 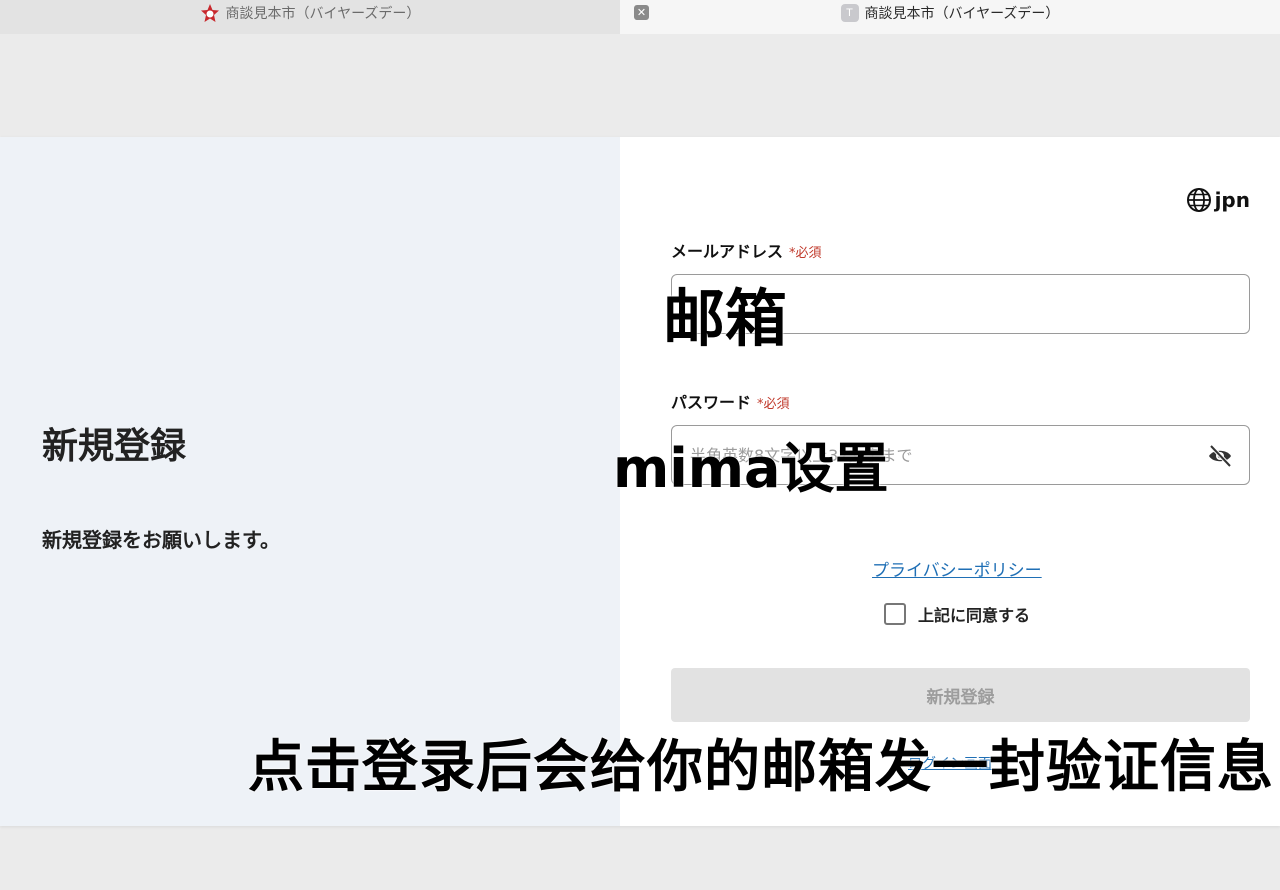 I want to click on privacy-policy-link: プライバシーポリシー, so click(x=957, y=568).